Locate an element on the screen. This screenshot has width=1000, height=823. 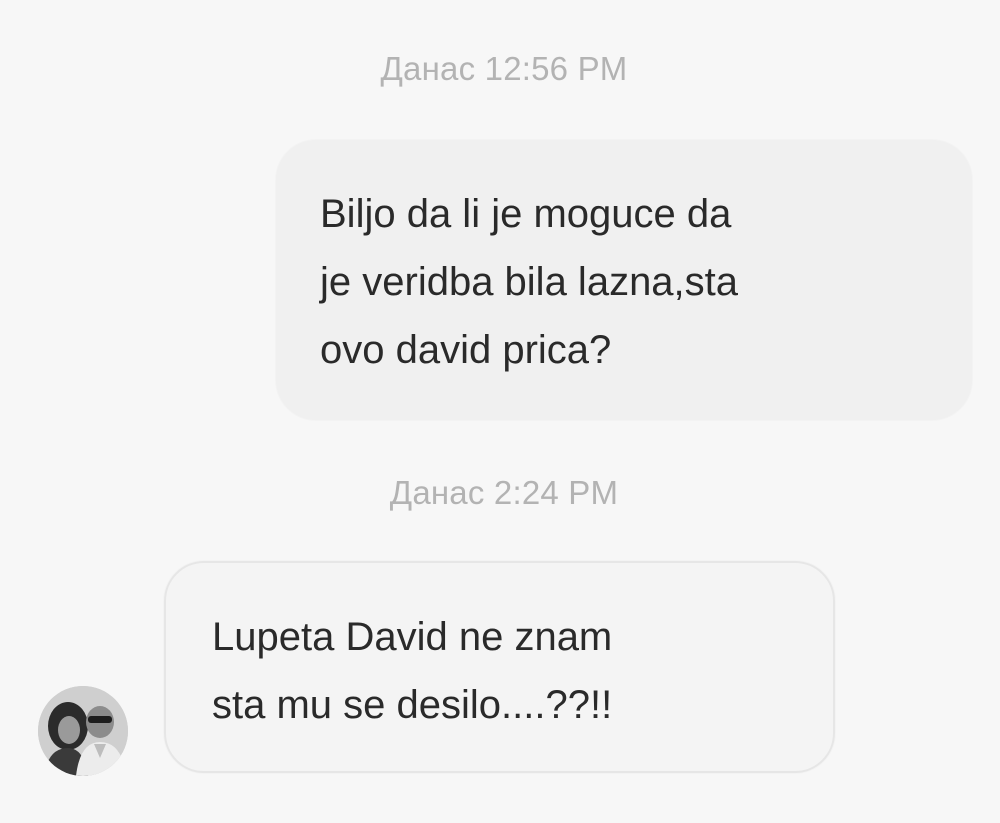
timestamp: Данас 12:56 PM is located at coordinates (504, 68).